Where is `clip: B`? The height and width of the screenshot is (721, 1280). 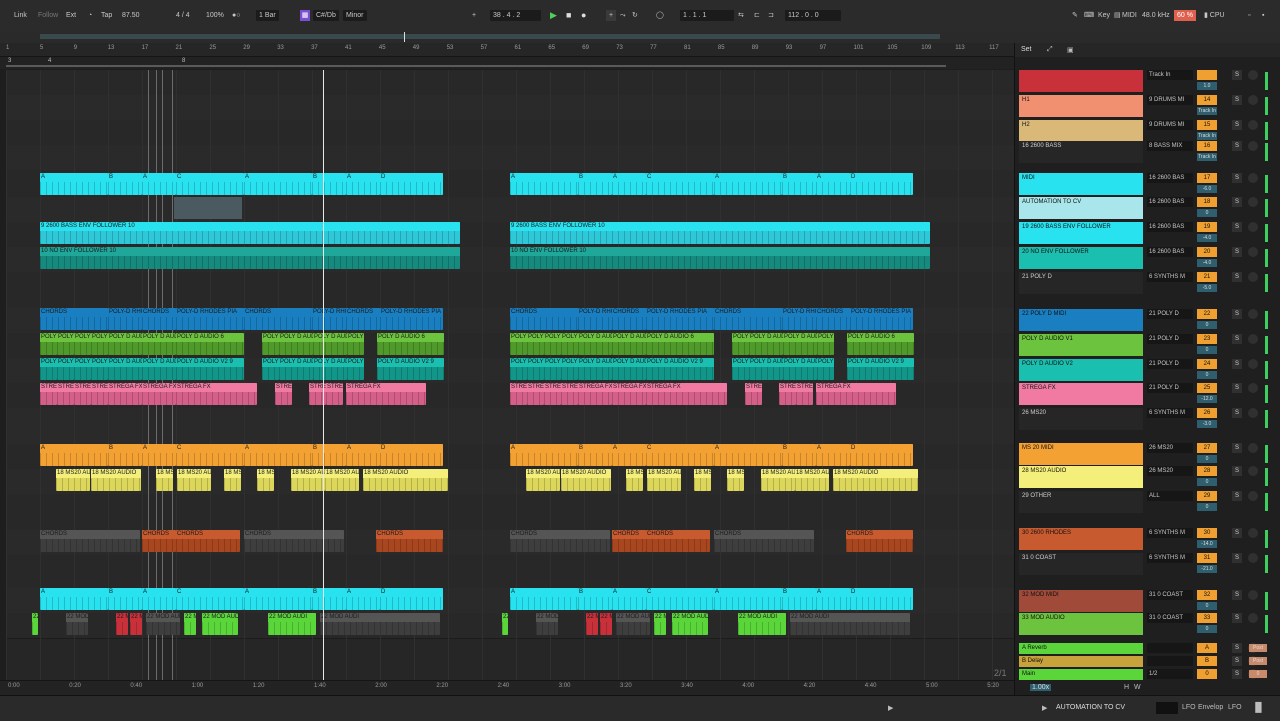 clip: B is located at coordinates (595, 599).